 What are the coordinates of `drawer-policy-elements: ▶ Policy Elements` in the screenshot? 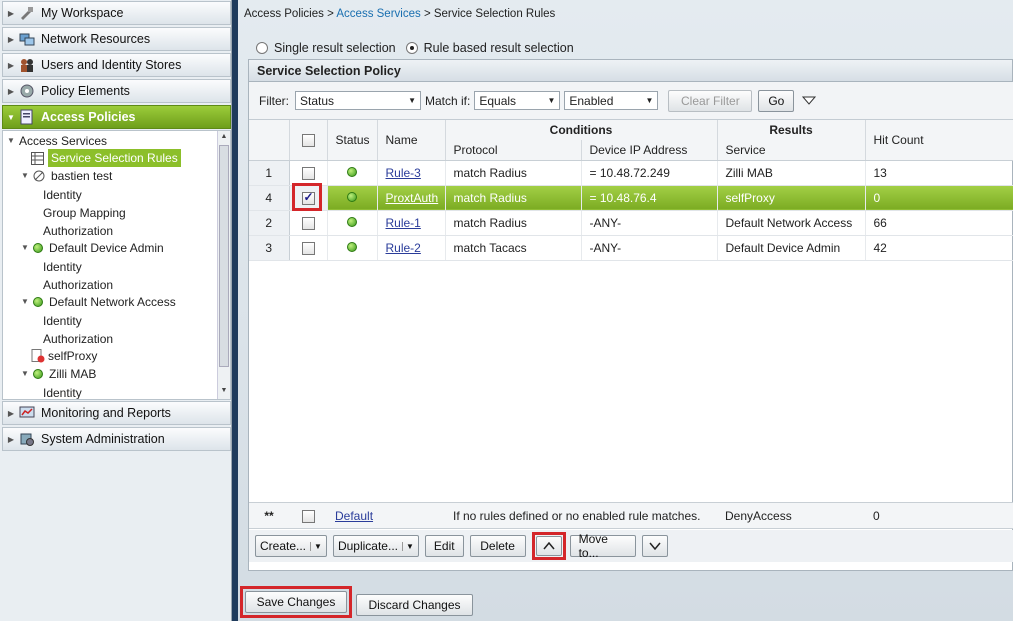 It's located at (116, 91).